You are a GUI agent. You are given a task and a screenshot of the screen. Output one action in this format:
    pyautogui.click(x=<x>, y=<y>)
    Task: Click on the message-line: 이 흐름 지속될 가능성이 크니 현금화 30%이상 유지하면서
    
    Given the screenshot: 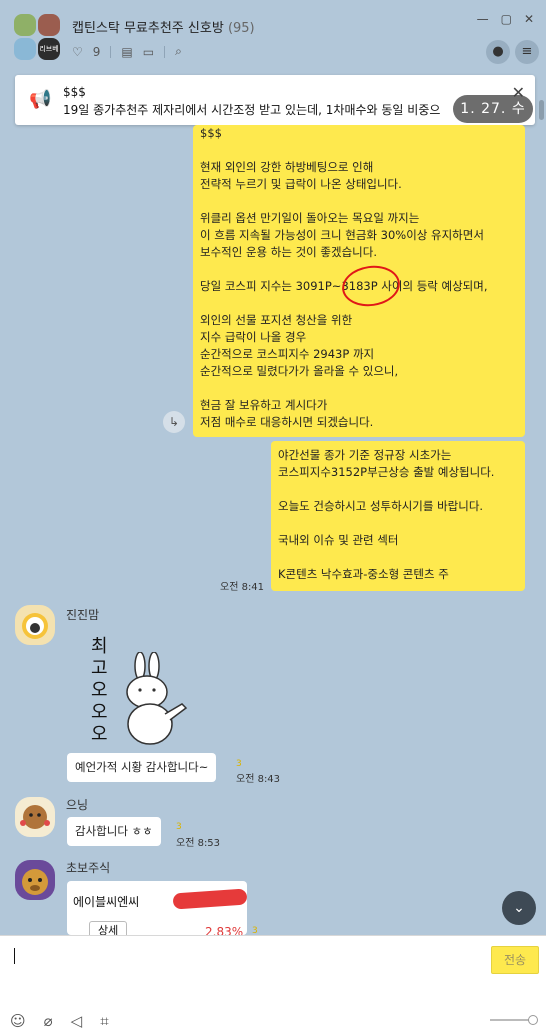 What is the action you would take?
    pyautogui.click(x=342, y=235)
    